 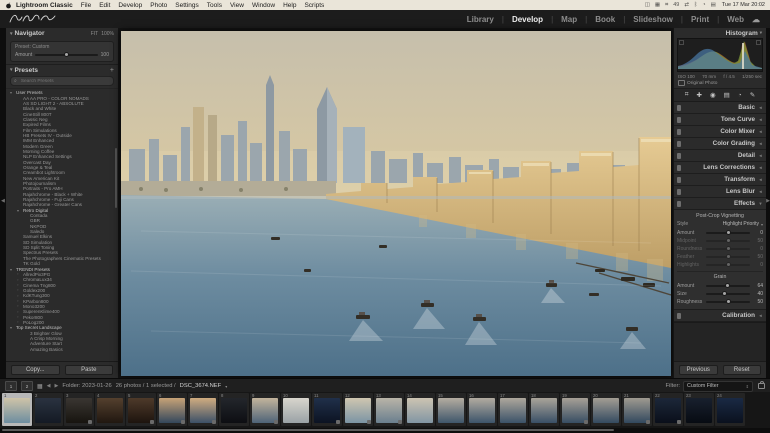 I want to click on filmstrip-thumbnail: 16, so click(x=482, y=409).